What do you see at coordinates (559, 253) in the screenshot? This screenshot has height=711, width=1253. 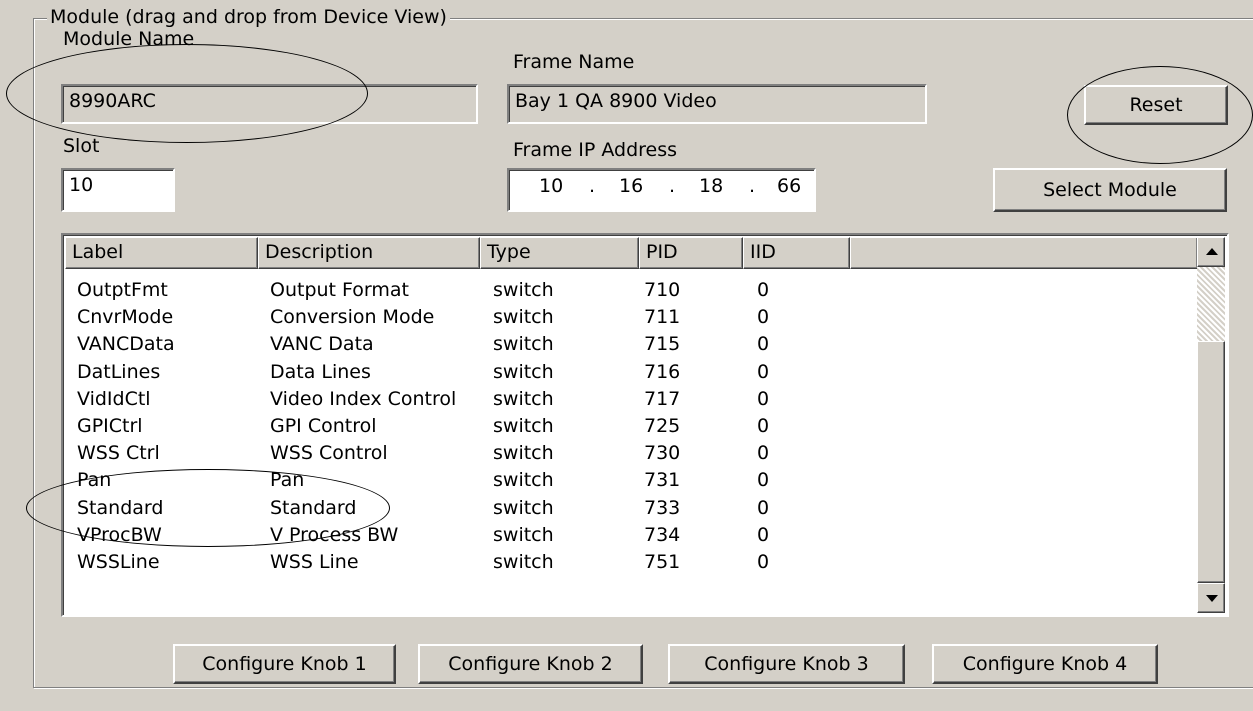 I see `column-header-type: Type` at bounding box center [559, 253].